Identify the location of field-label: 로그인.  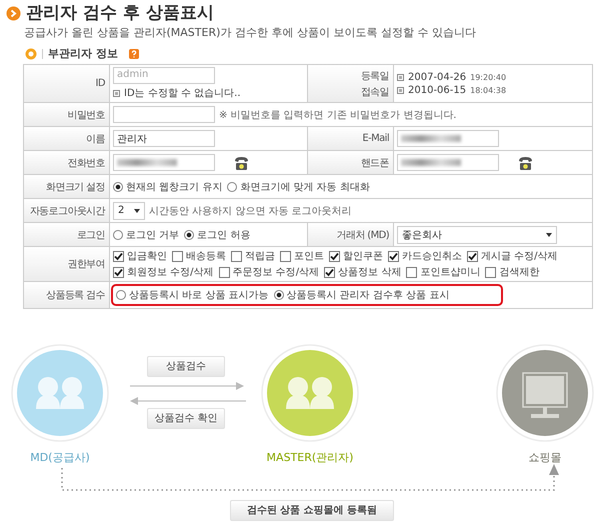
(90, 235).